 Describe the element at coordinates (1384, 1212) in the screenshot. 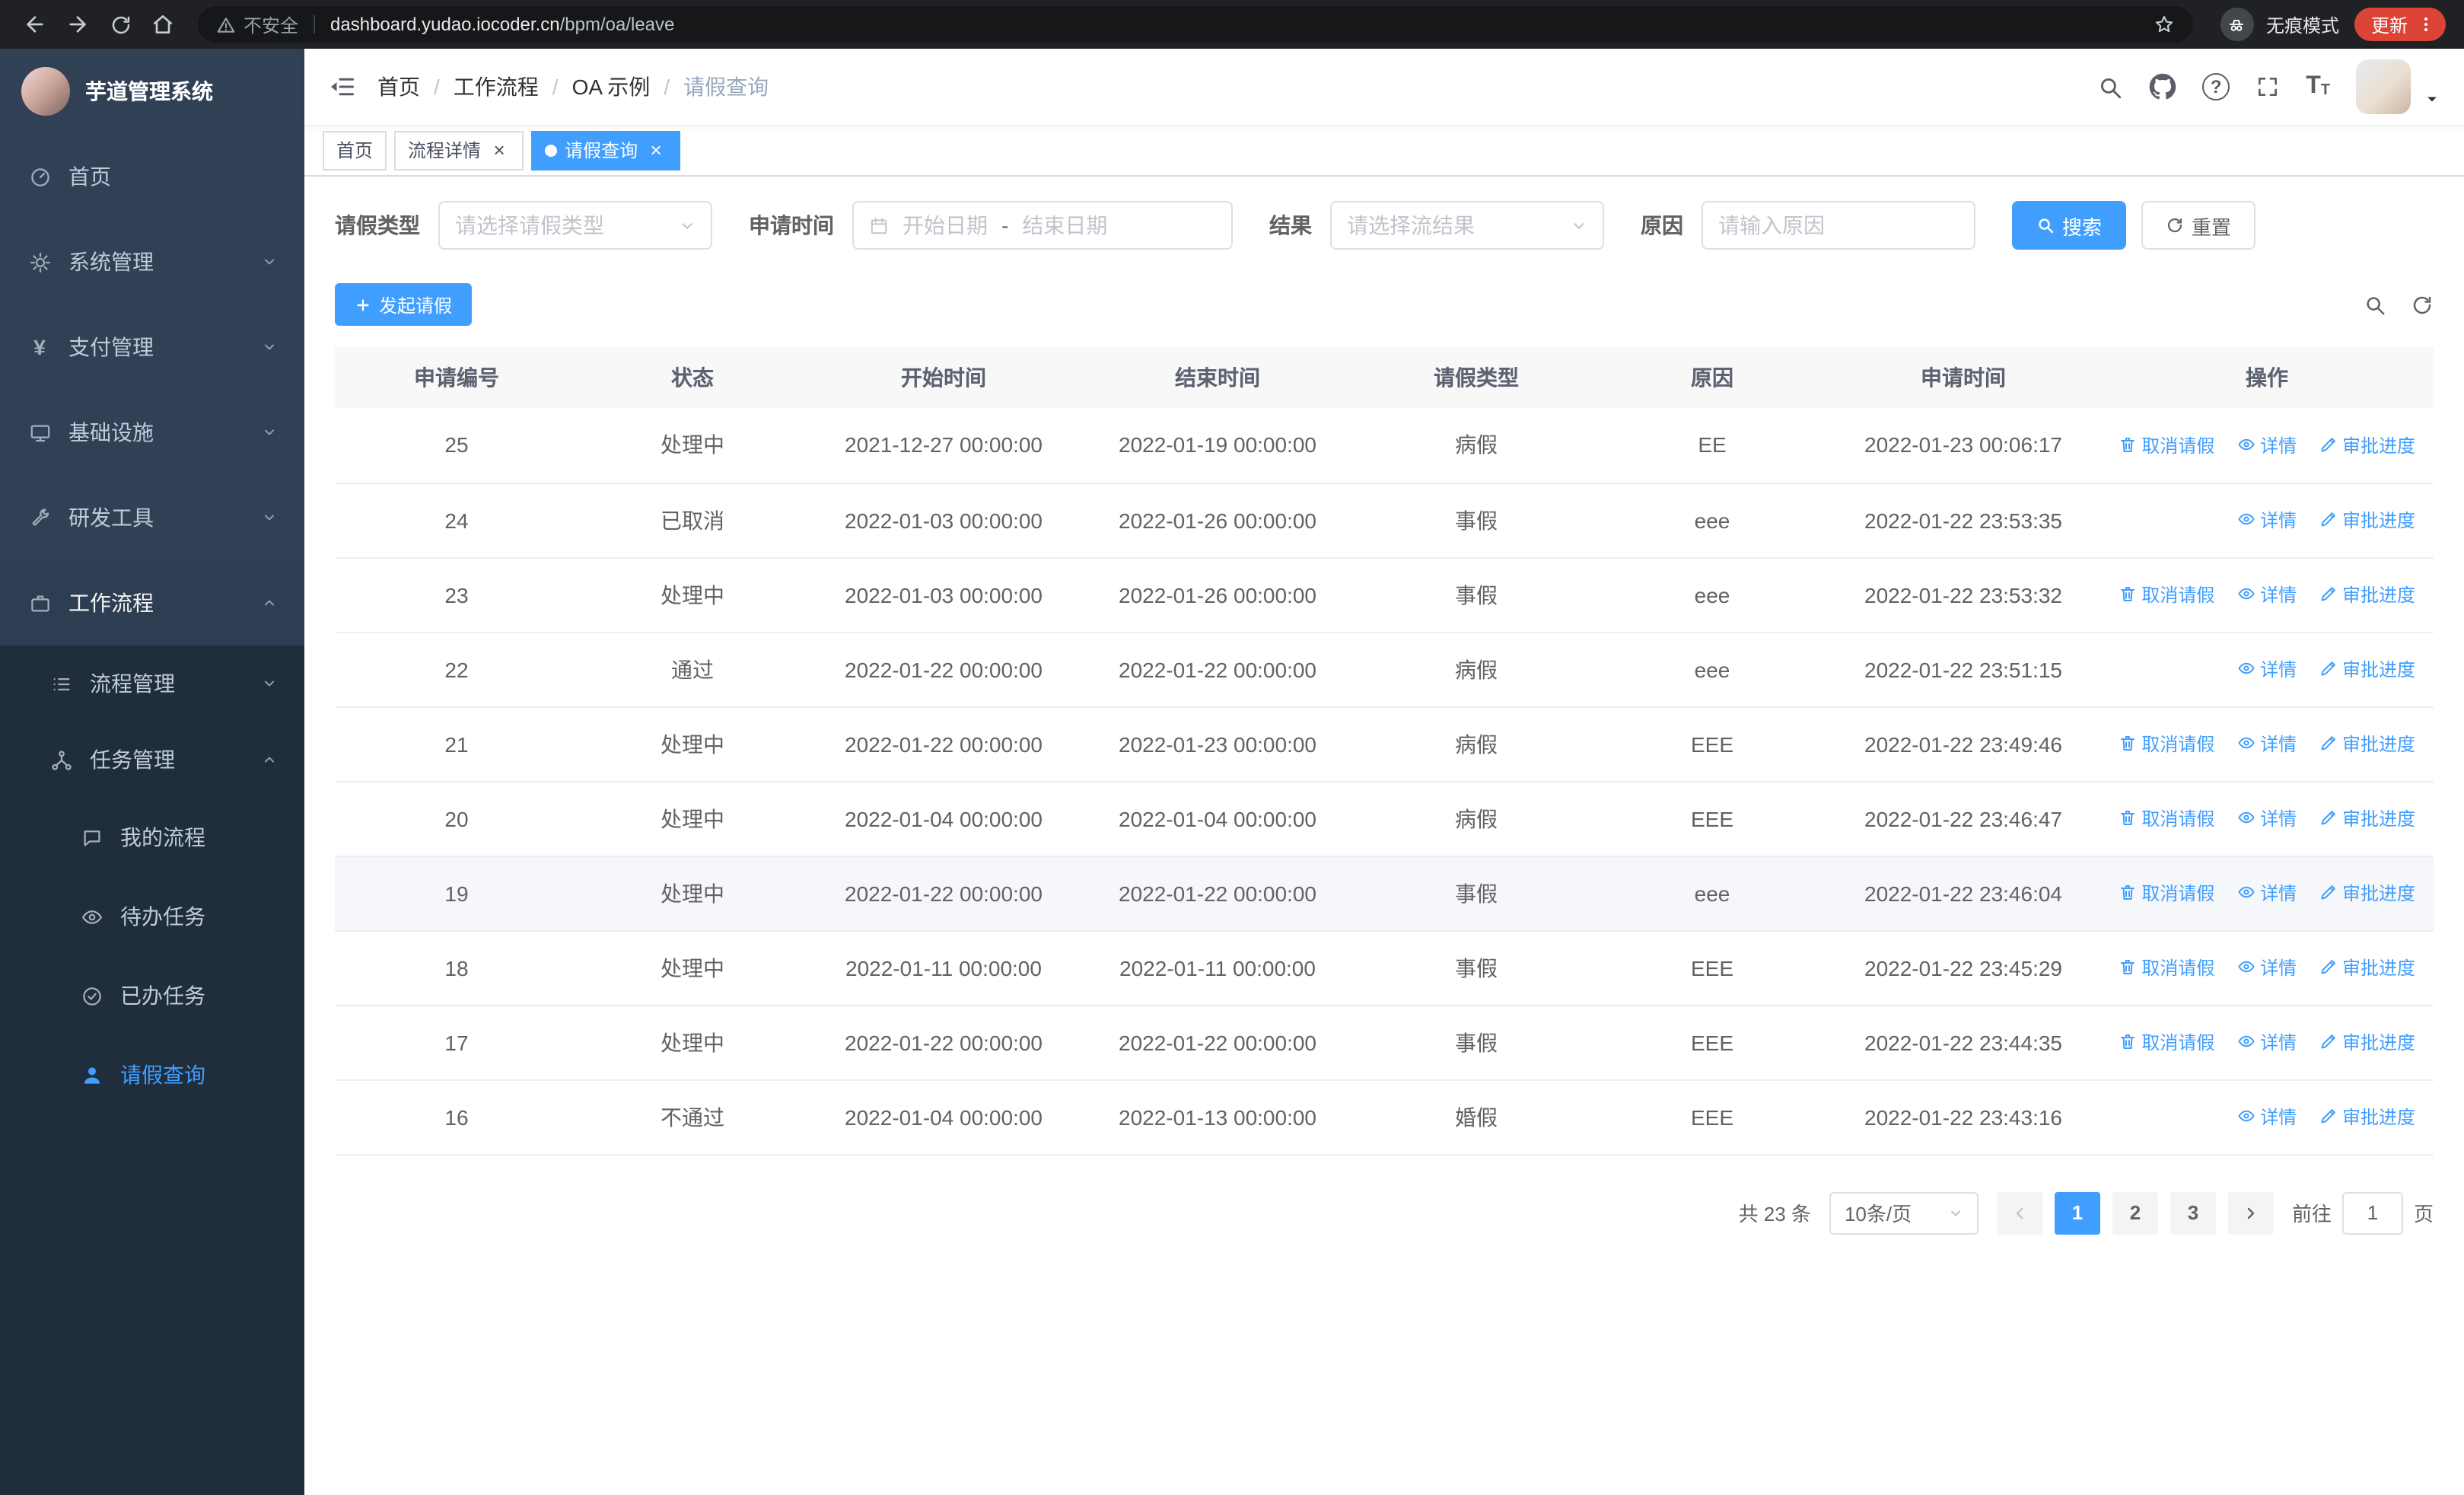

I see `pagination: 共 23 条 10条/页 1 2 3 前往 1 页` at that location.